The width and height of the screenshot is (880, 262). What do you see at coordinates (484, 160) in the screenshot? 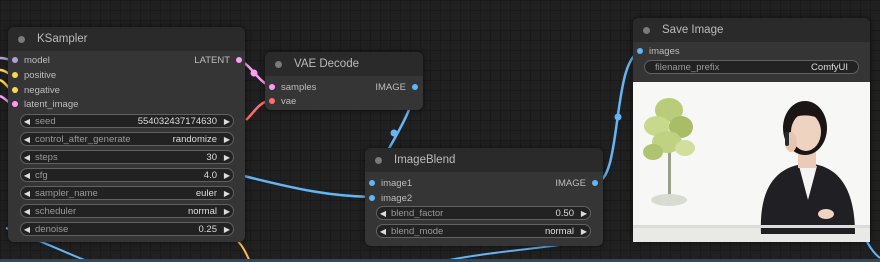
I see `node-title-bar: ImageBlend` at bounding box center [484, 160].